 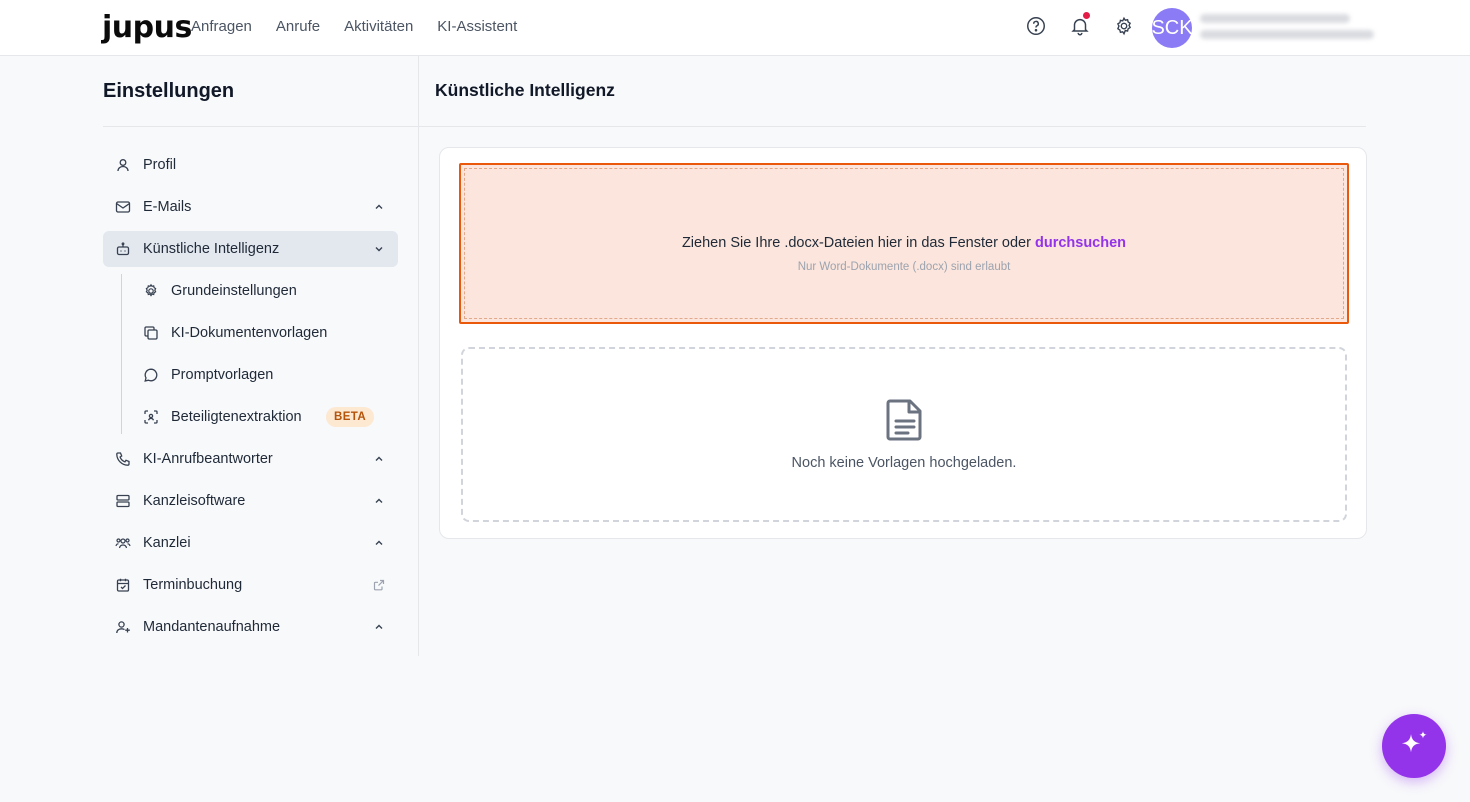 What do you see at coordinates (1080, 25) in the screenshot?
I see `bell-icon` at bounding box center [1080, 25].